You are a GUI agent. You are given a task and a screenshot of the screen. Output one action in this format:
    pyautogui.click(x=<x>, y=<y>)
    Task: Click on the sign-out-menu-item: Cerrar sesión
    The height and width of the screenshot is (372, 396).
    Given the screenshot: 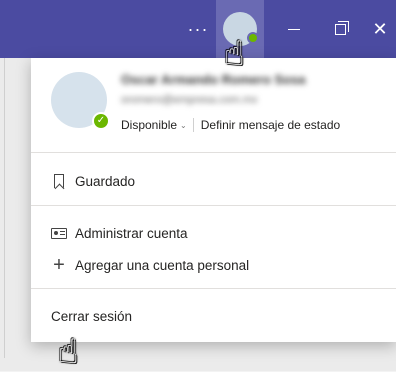 What is the action you would take?
    pyautogui.click(x=91, y=316)
    